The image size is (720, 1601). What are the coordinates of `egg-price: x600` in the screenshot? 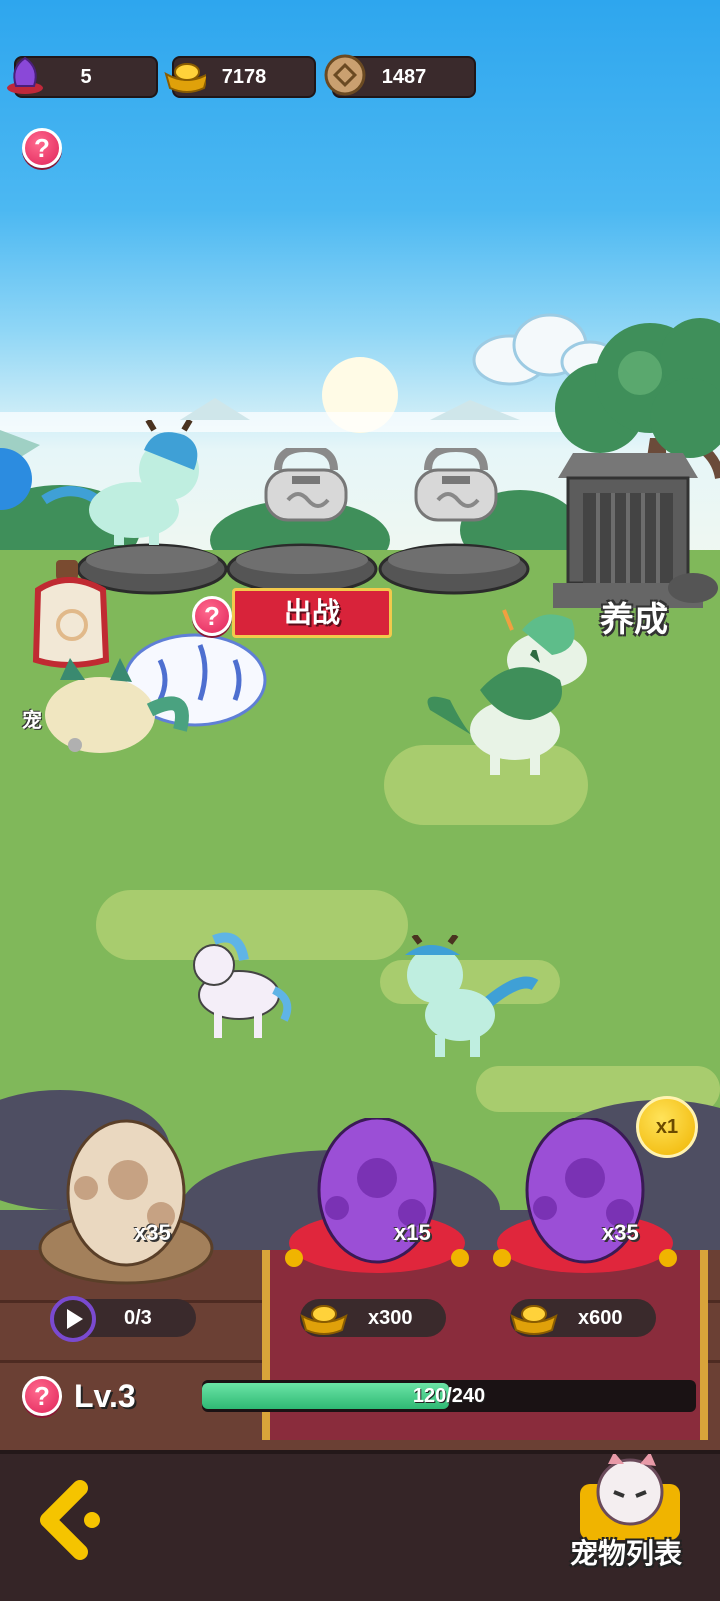 It's located at (600, 1318).